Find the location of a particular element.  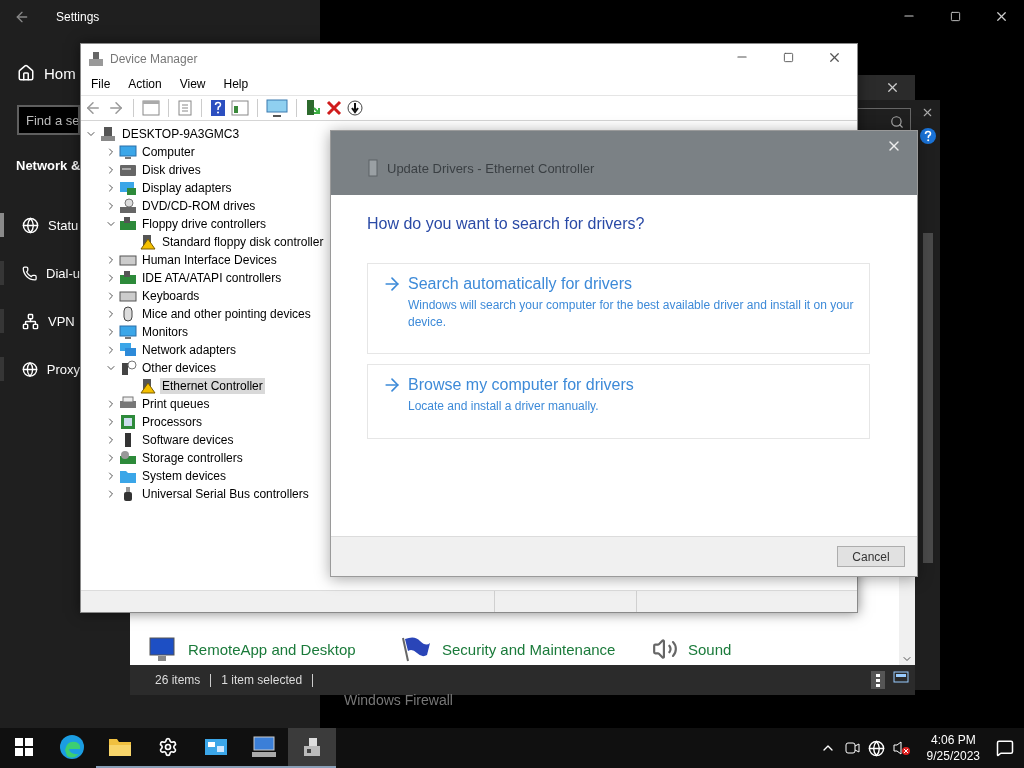

nav-item: VPN is located at coordinates (40, 321).